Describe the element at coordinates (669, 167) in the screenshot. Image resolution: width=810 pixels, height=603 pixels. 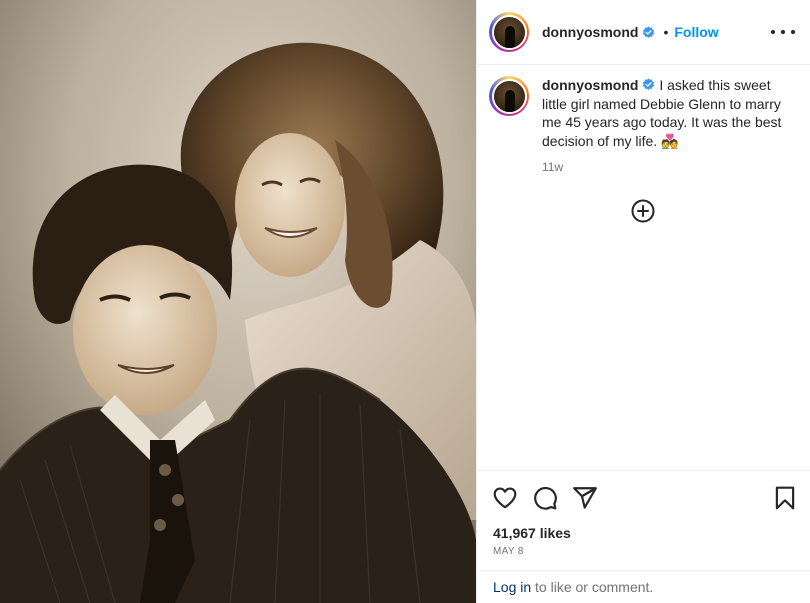
I see `post-time: 11w` at that location.